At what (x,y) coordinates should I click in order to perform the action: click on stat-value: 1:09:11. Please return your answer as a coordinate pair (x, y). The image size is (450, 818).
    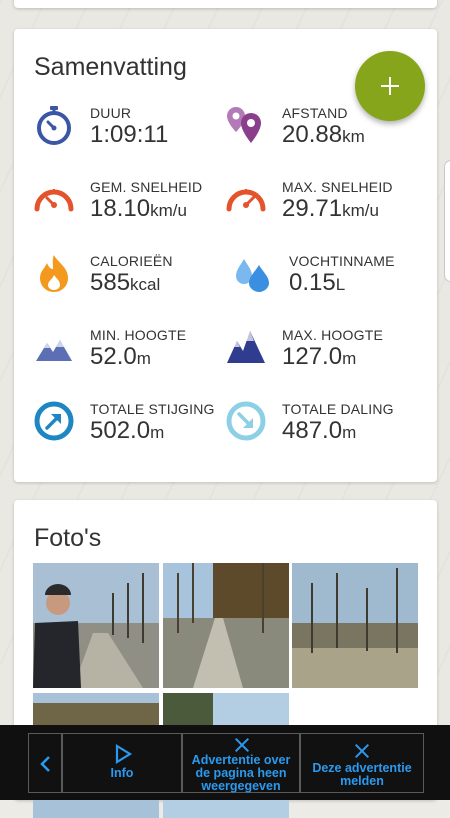
    Looking at the image, I should click on (129, 134).